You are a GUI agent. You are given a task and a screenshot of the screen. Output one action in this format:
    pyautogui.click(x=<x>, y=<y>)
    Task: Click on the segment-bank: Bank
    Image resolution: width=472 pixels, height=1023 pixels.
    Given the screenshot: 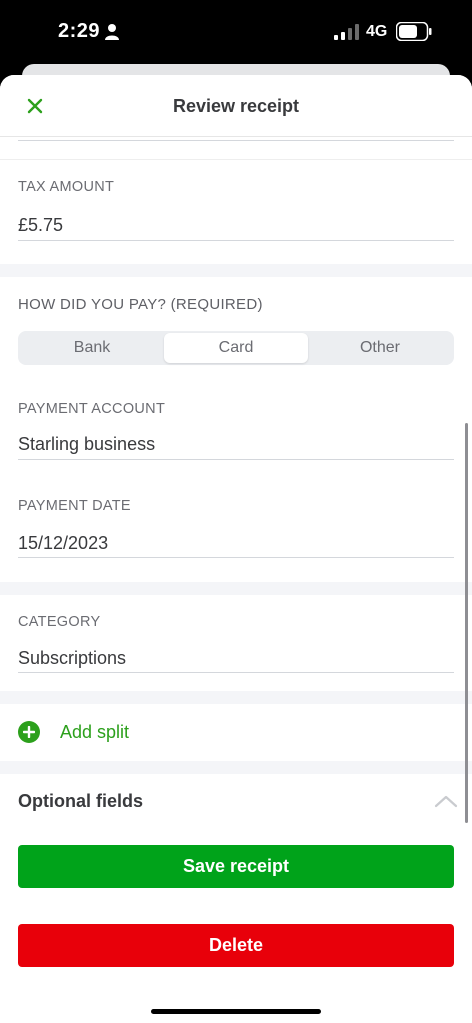 What is the action you would take?
    pyautogui.click(x=92, y=348)
    